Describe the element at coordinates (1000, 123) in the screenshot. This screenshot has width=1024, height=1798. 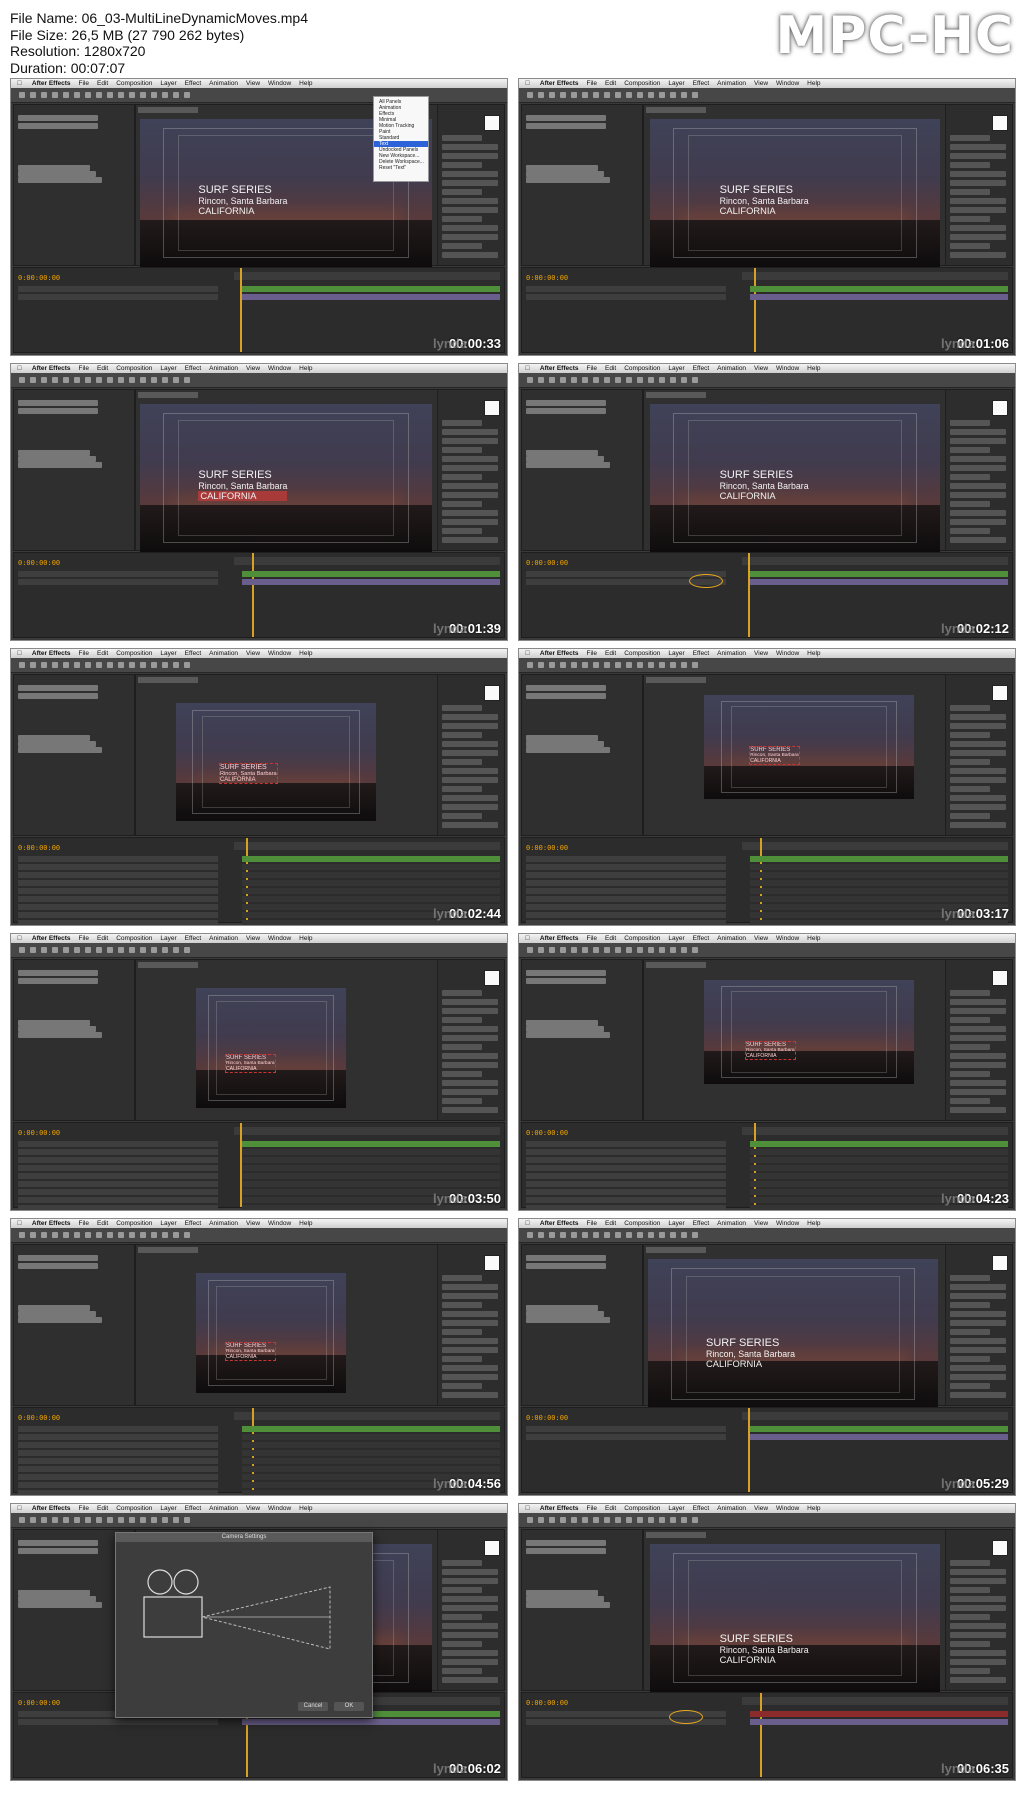
I see `fill-color-swatch` at that location.